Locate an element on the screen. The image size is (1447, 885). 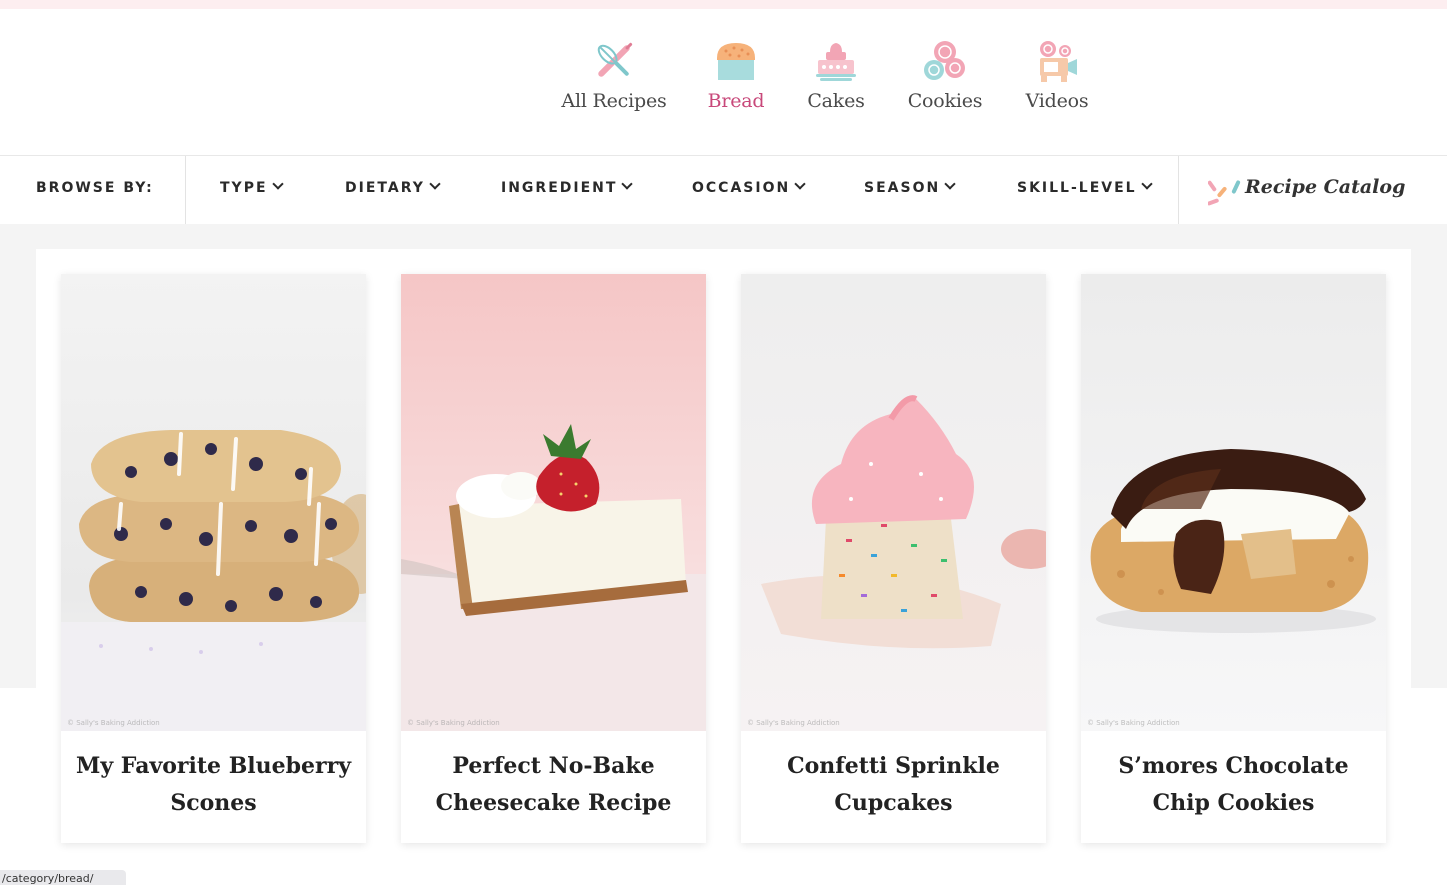
recipe-catalog-link: Recipe Catalog is located at coordinates (1308, 190).